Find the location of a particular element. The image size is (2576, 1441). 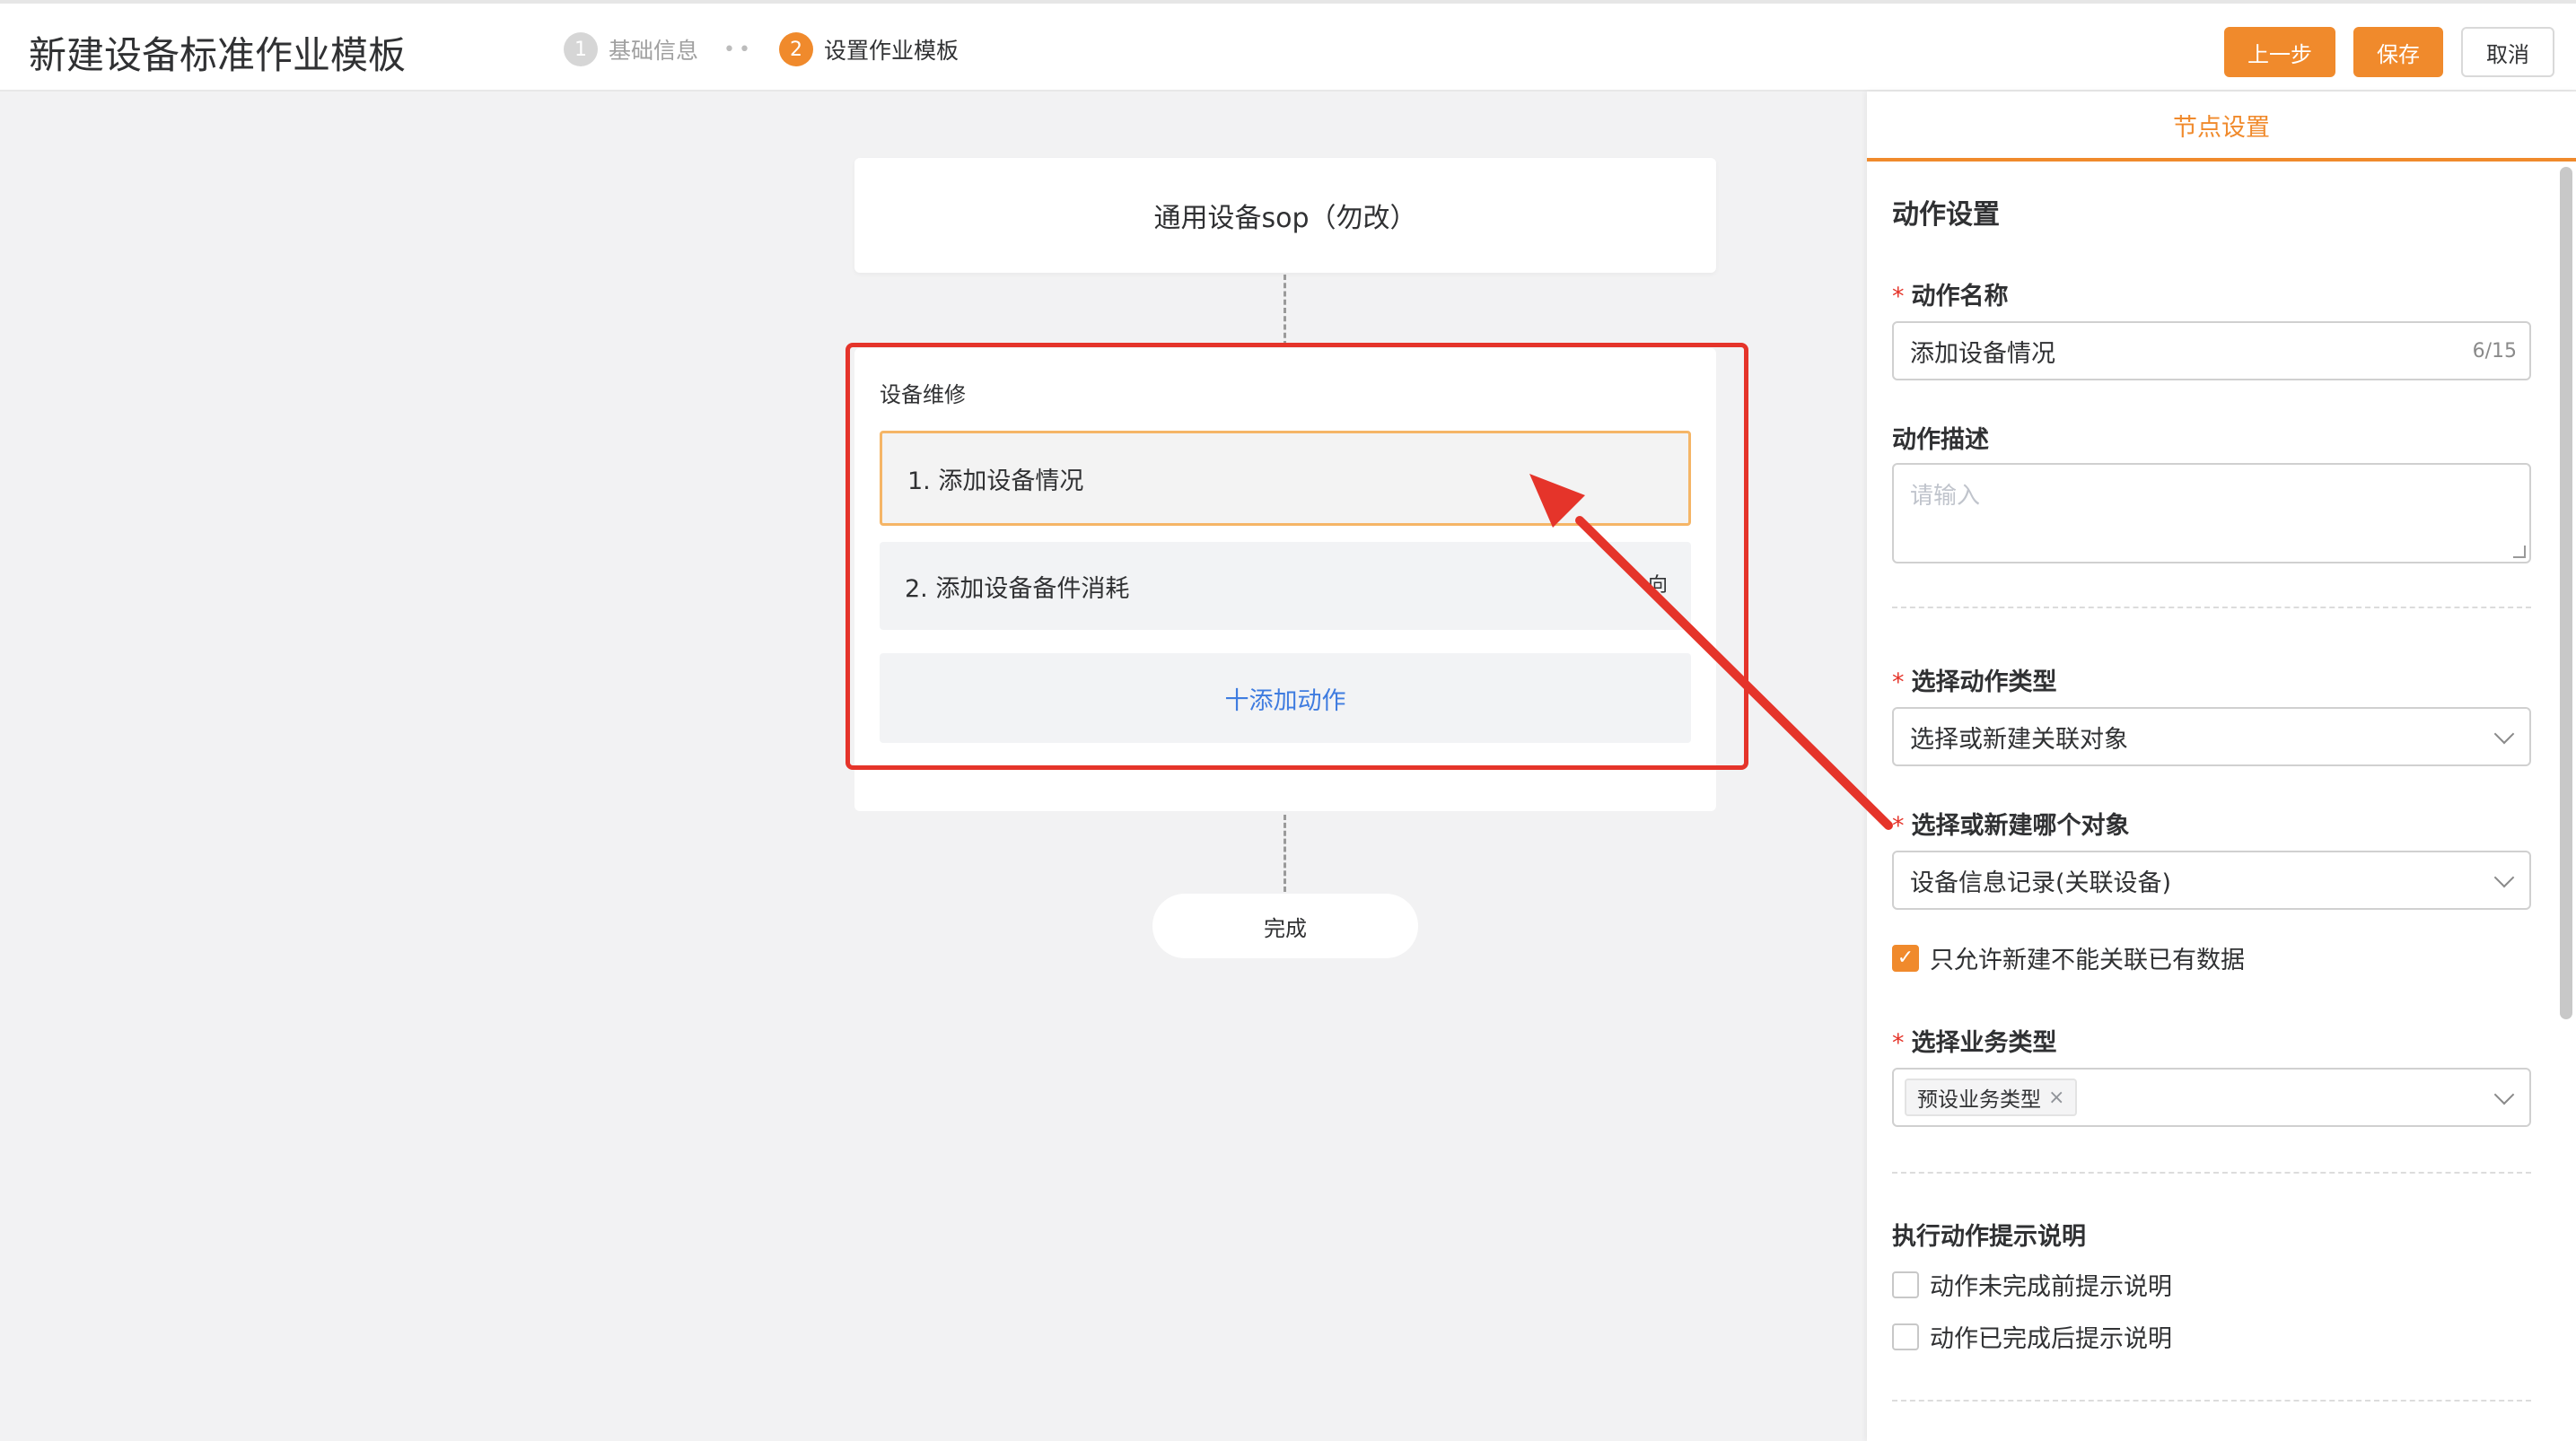

action-label: 2. 添加设备备件消耗 is located at coordinates (1017, 588).